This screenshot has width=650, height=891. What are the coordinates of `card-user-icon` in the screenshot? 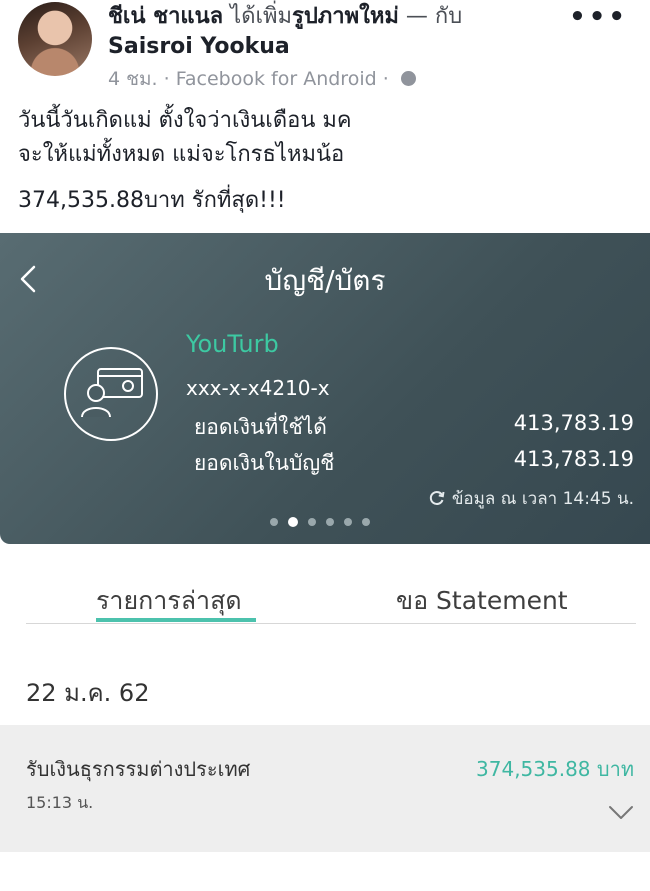 It's located at (112, 393).